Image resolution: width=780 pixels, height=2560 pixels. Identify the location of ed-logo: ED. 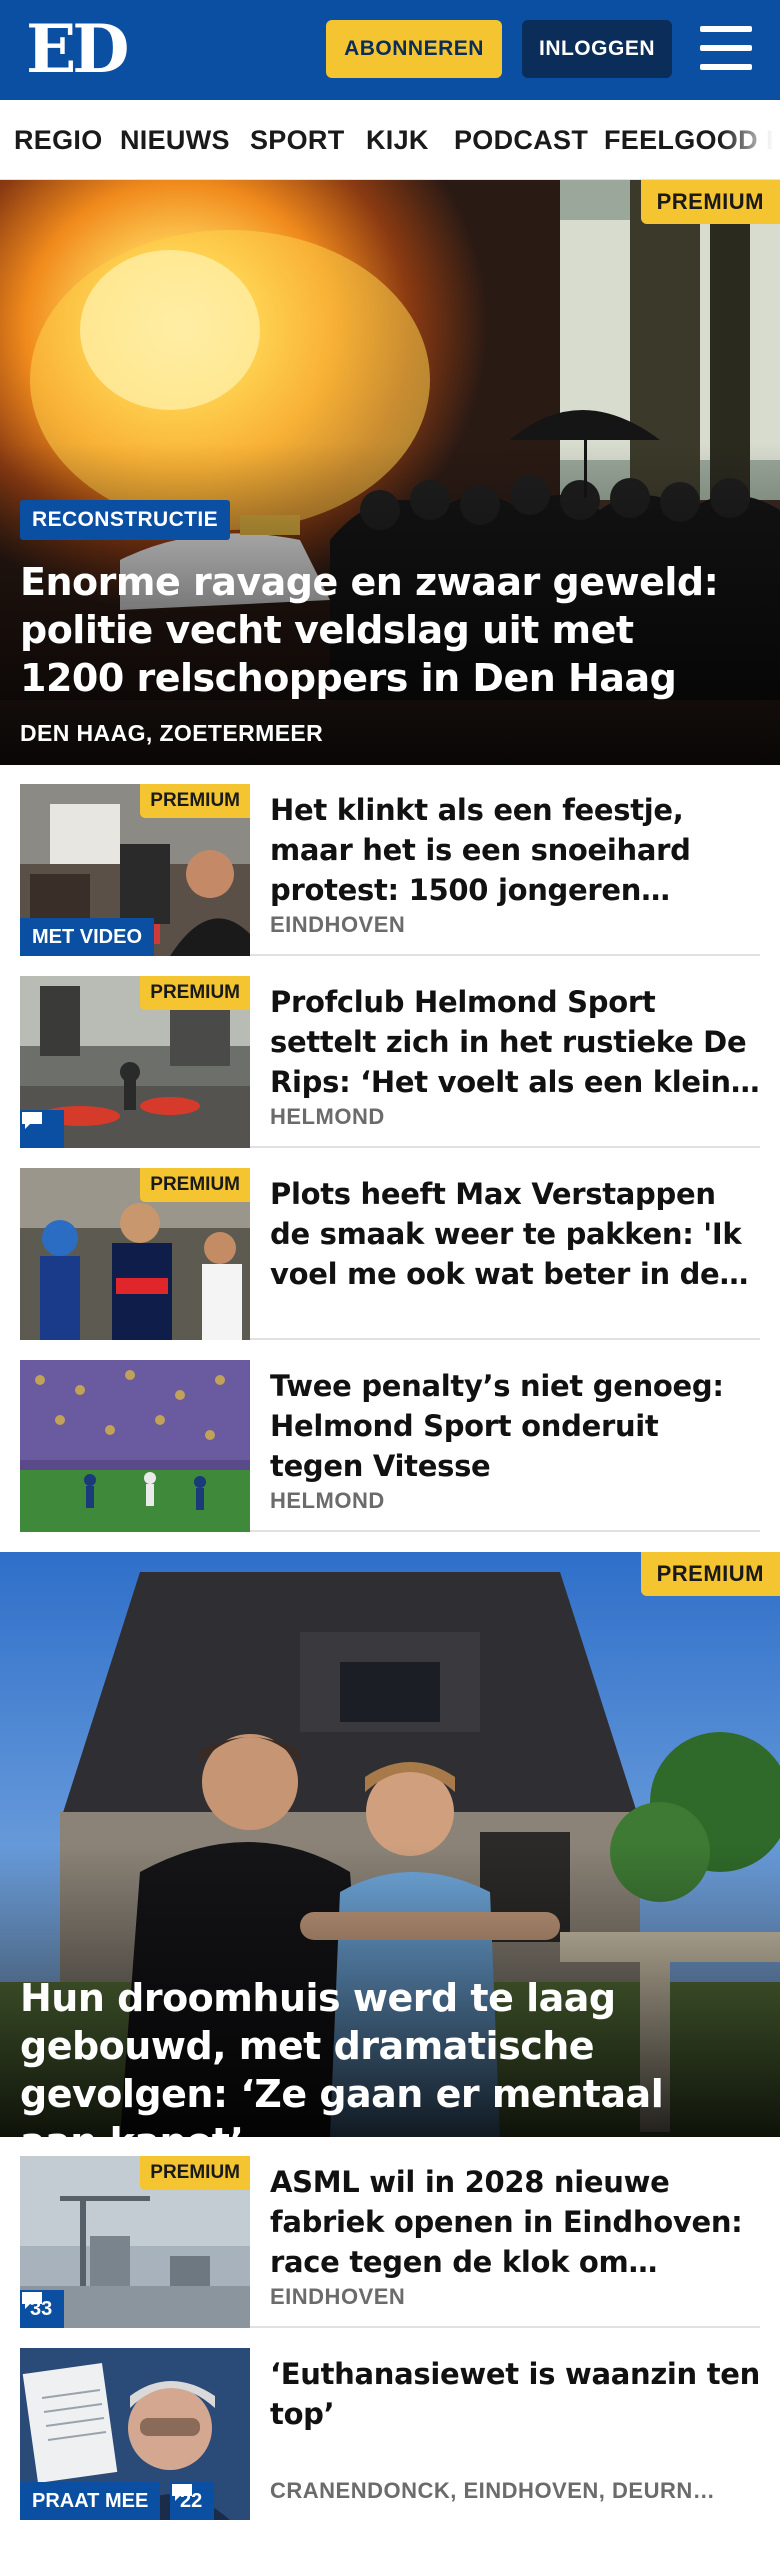
(78, 49).